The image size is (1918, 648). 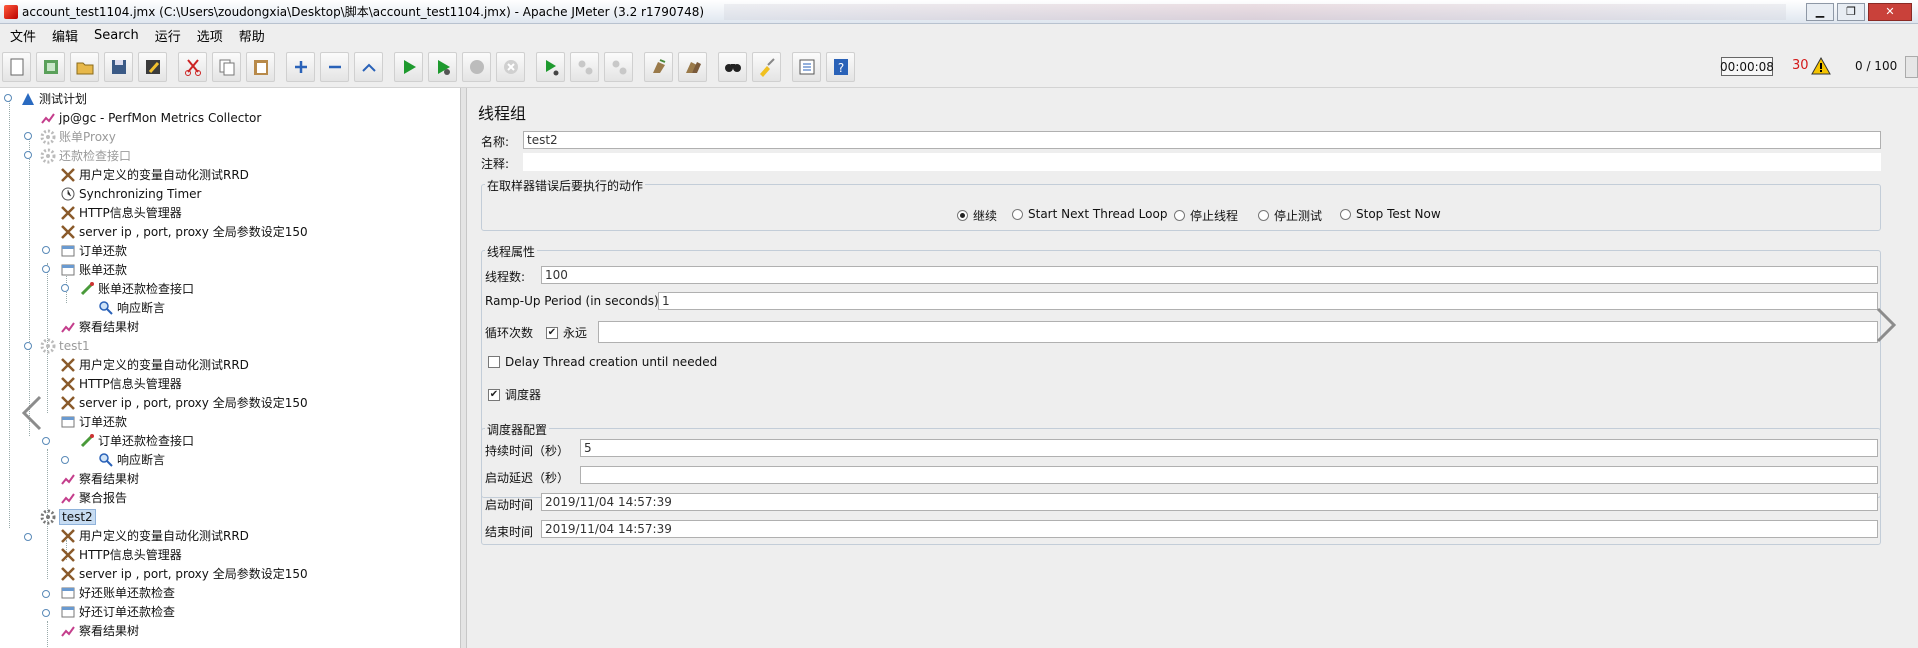 I want to click on comment-field, so click(x=1202, y=162).